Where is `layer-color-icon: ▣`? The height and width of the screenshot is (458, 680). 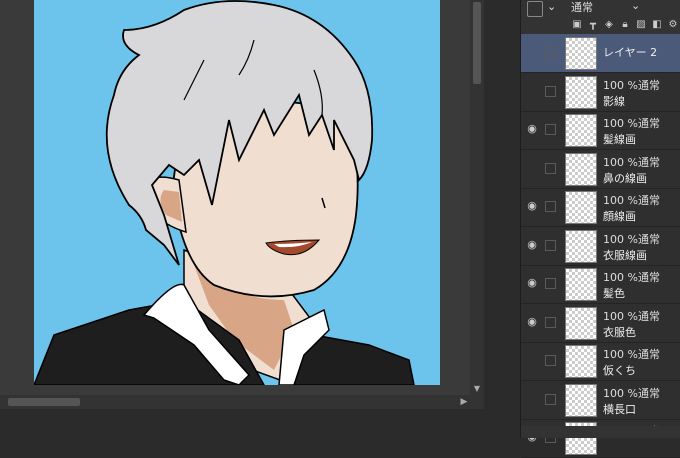 layer-color-icon: ▣ is located at coordinates (577, 25).